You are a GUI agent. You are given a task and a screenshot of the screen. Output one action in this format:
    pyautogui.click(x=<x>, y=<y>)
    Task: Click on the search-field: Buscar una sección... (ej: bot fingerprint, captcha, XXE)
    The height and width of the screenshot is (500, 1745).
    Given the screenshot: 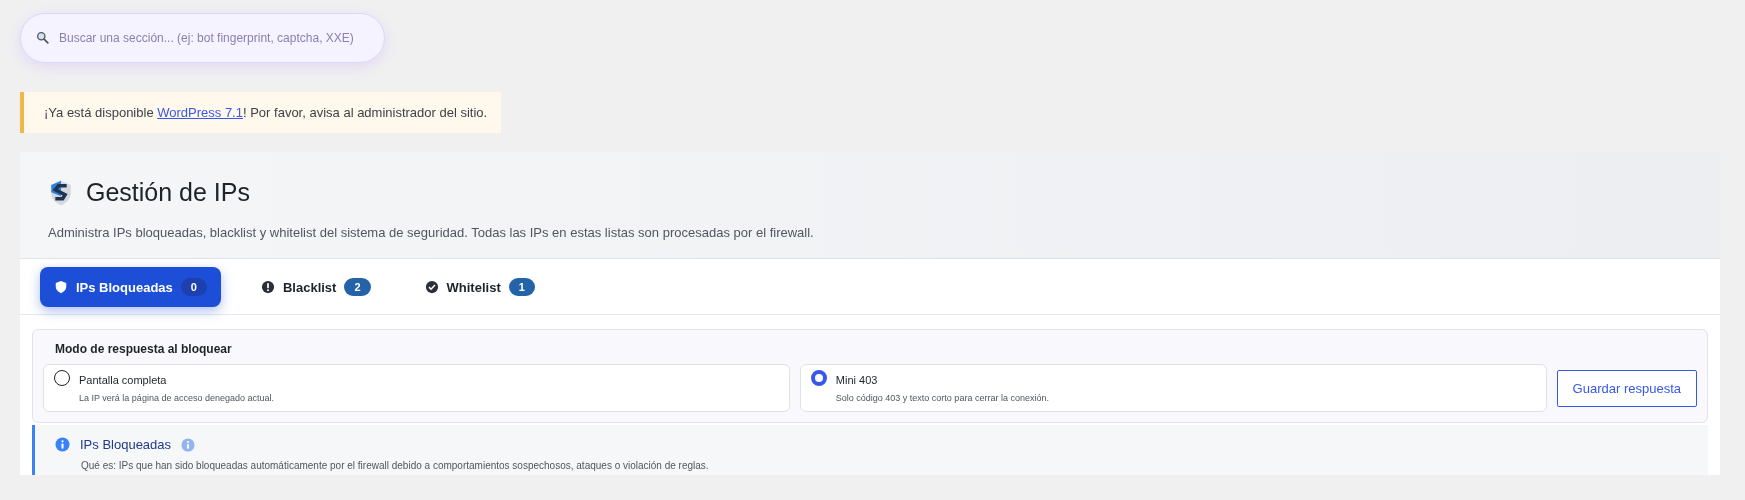 What is the action you would take?
    pyautogui.click(x=202, y=38)
    